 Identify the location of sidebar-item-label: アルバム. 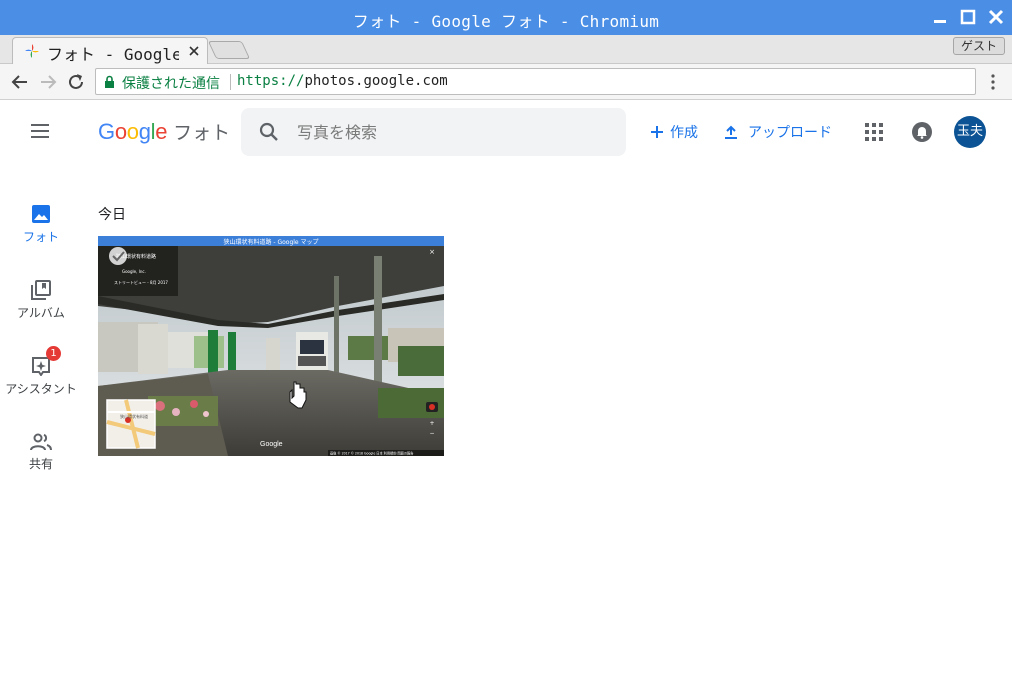
(41, 313).